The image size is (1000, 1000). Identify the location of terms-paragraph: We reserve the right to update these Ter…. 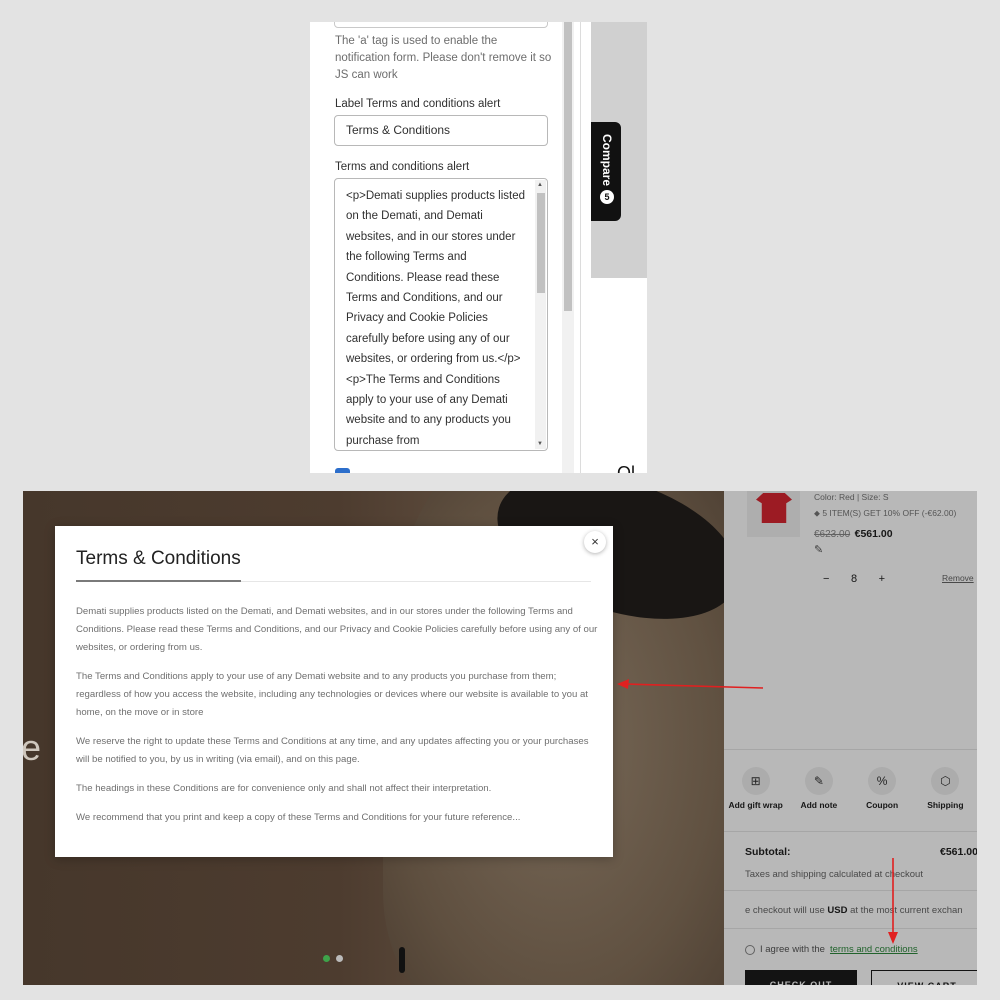
(332, 750).